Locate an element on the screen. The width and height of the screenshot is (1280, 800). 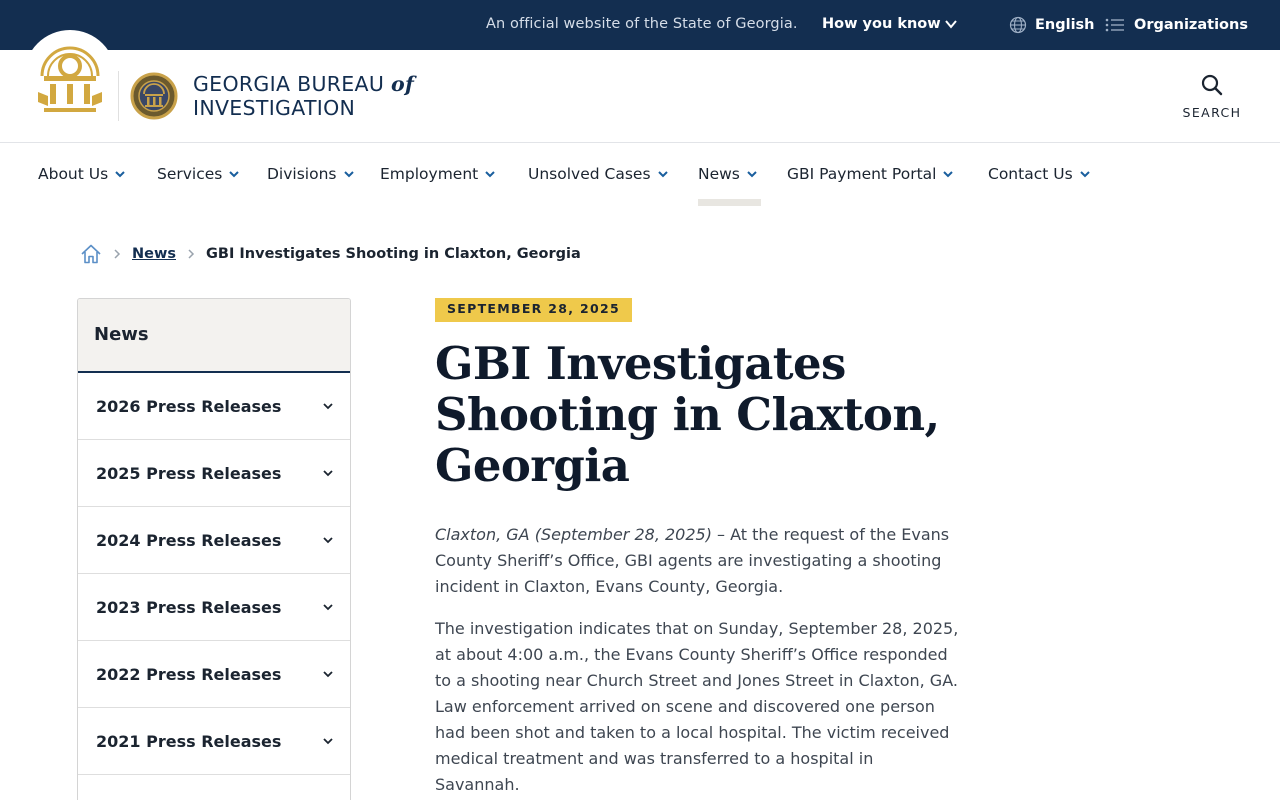
nav-label: GBI Payment Portal is located at coordinates (862, 174).